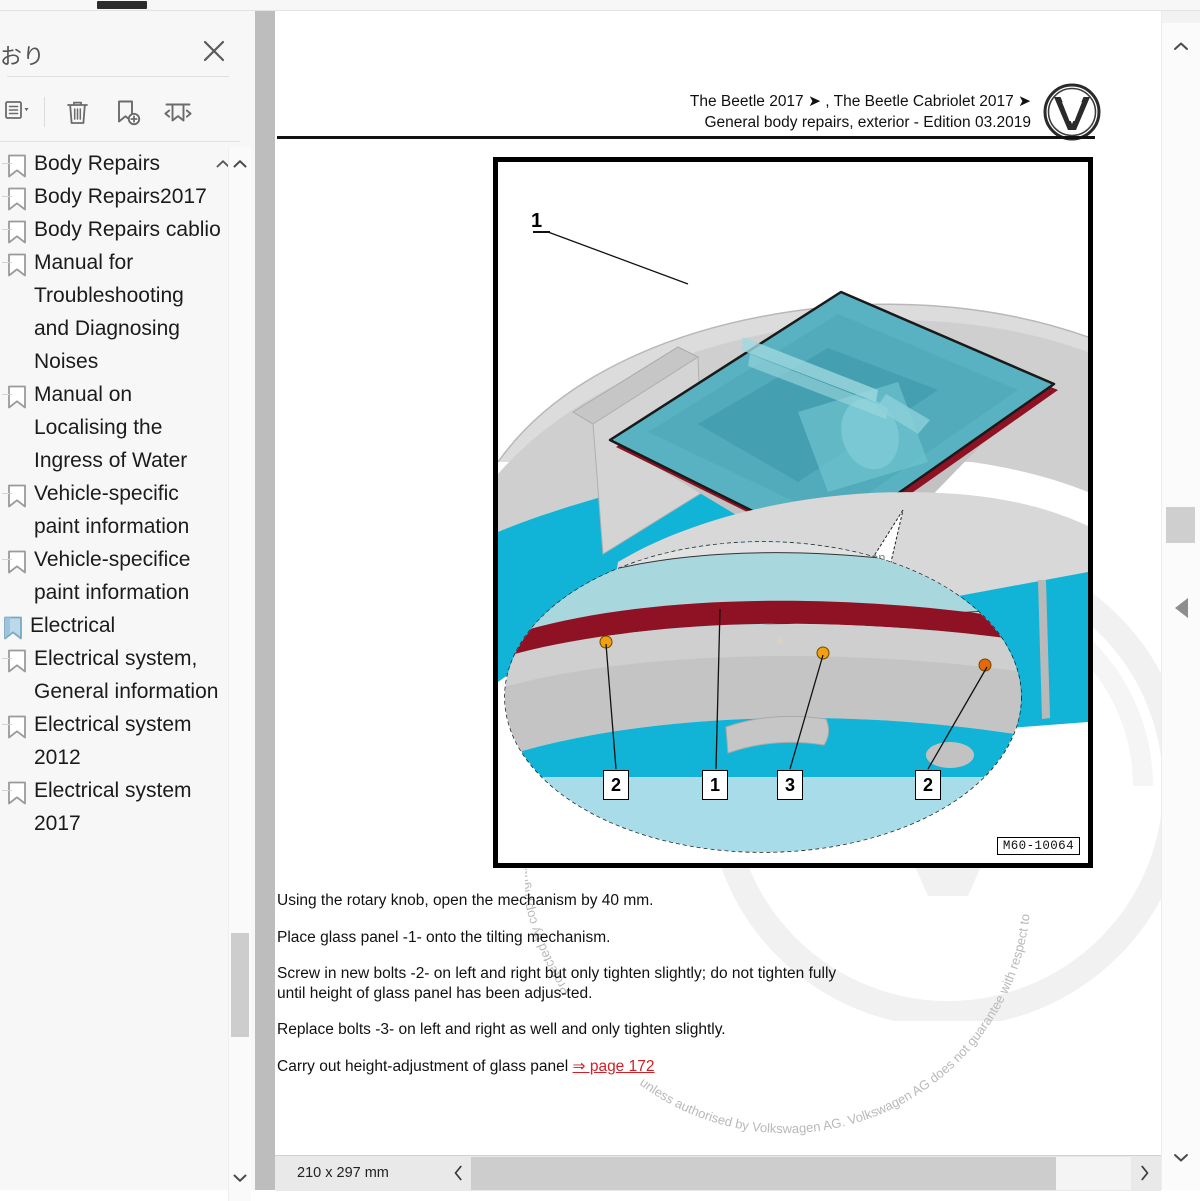 The height and width of the screenshot is (1201, 1200). I want to click on bookmarks-toolbar, so click(127, 111).